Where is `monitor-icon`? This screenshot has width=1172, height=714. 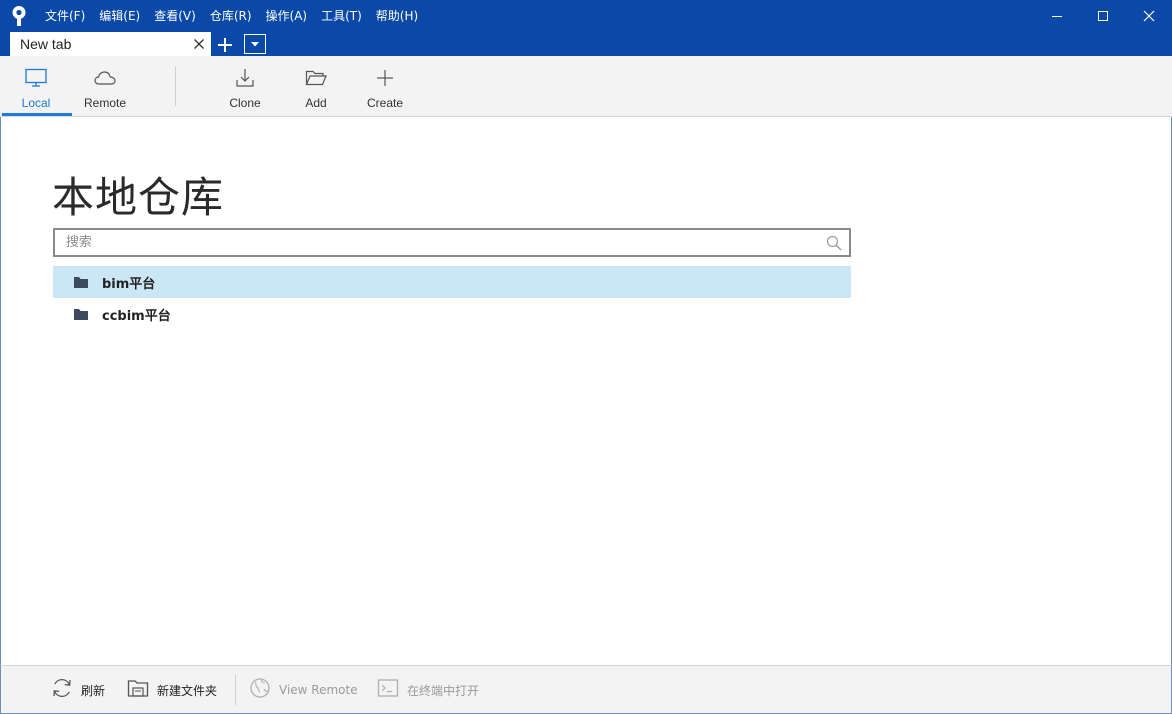
monitor-icon is located at coordinates (36, 78).